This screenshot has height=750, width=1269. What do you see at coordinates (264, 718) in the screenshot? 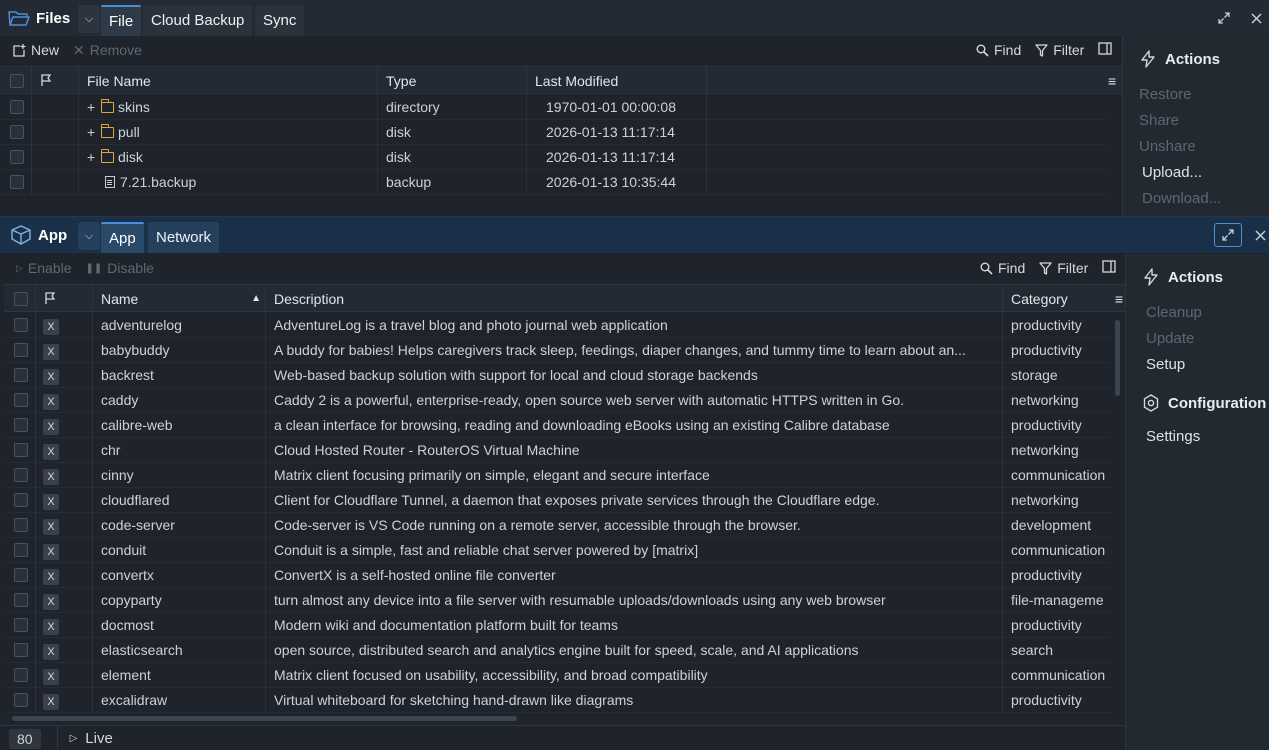
I see `horizontal-scrollbar` at bounding box center [264, 718].